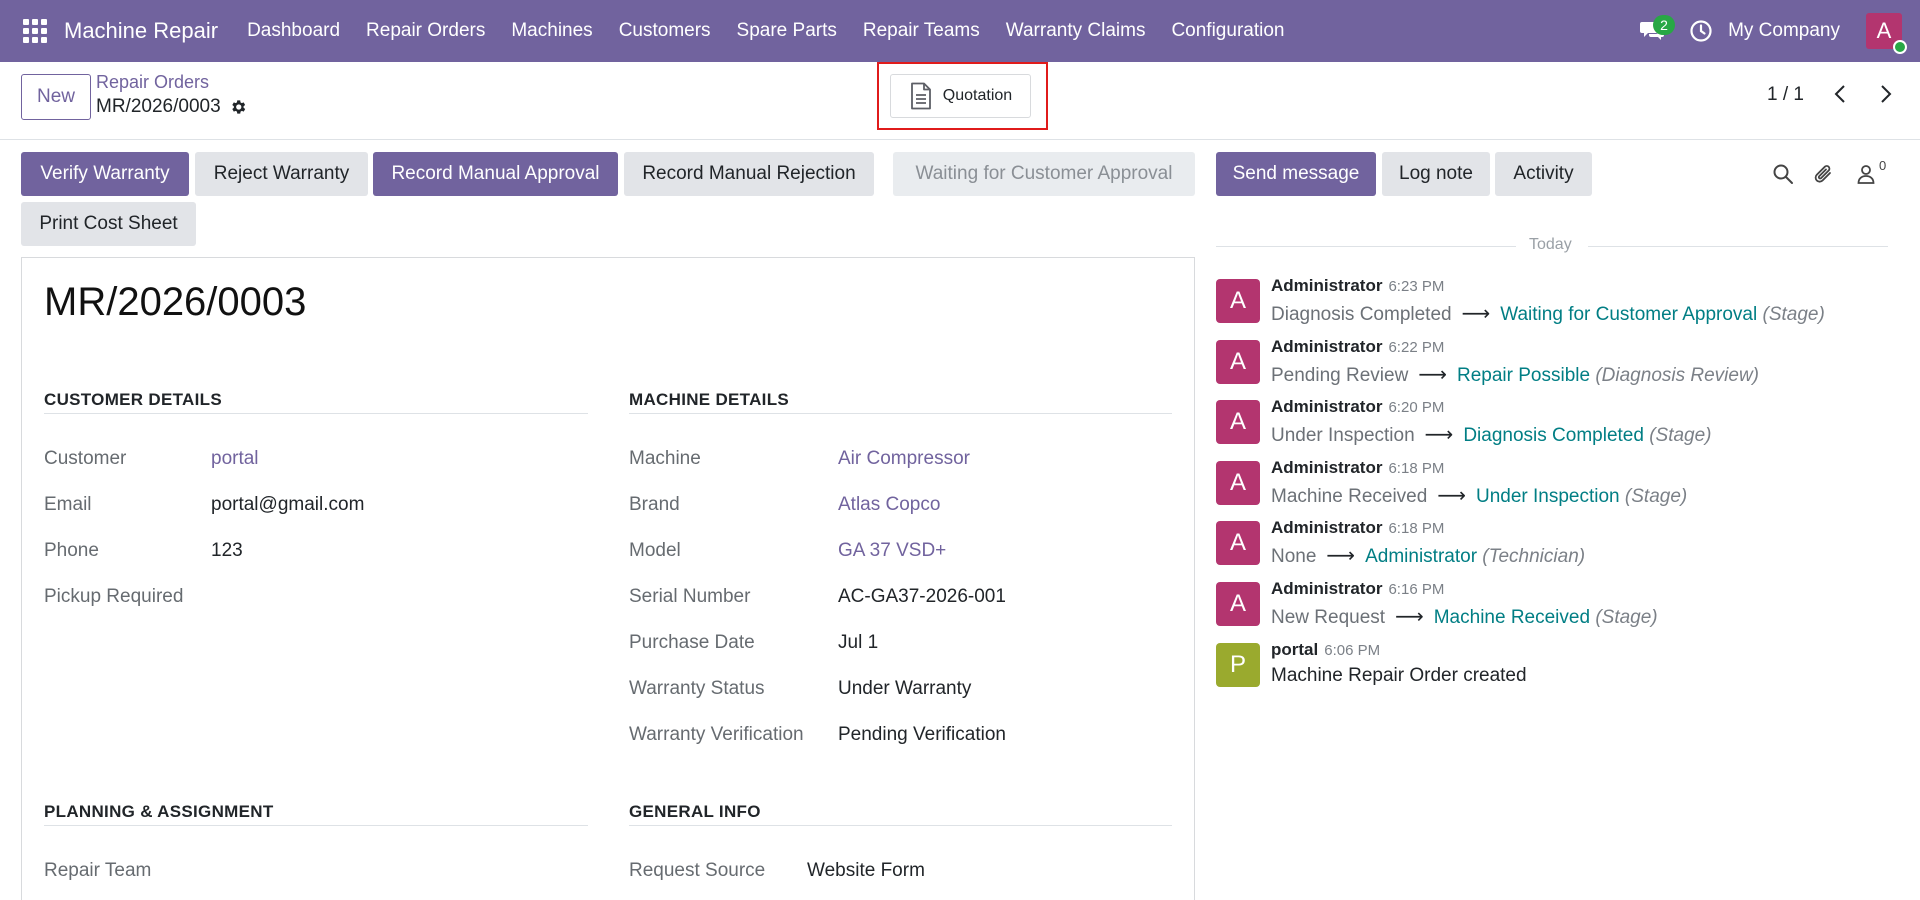 The width and height of the screenshot is (1920, 900). I want to click on message-author: Administrator 6:23 PM, so click(1357, 286).